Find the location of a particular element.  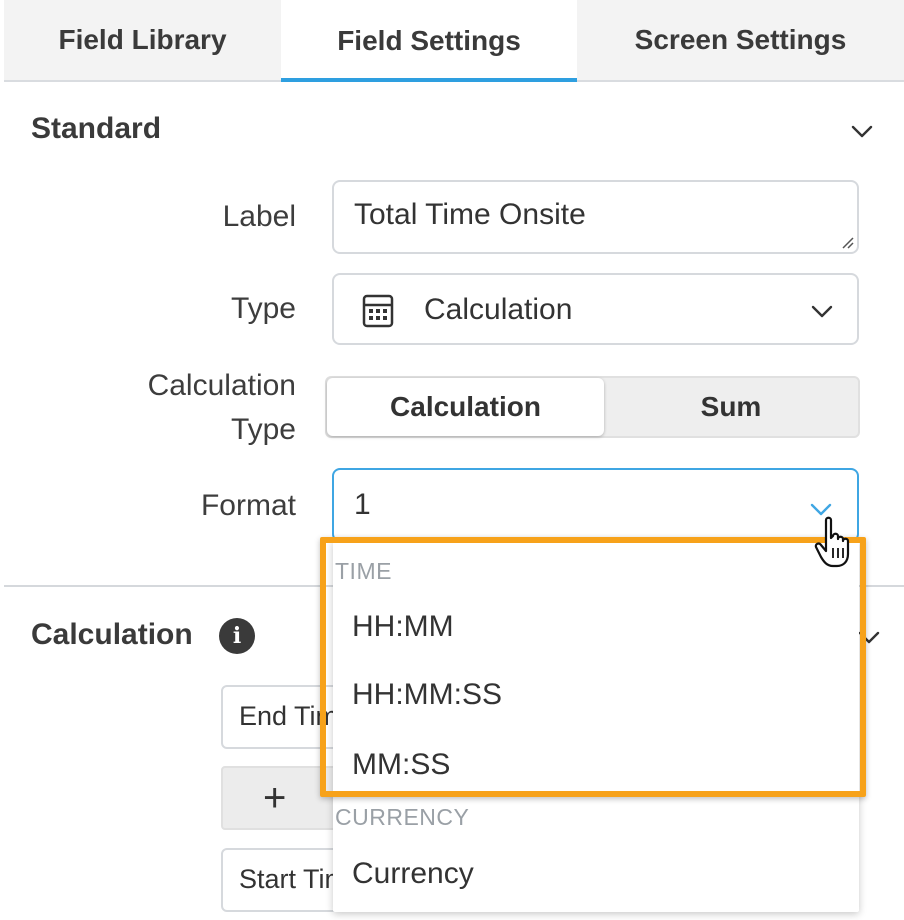

dropdown-group-label-time: TIME is located at coordinates (363, 571).